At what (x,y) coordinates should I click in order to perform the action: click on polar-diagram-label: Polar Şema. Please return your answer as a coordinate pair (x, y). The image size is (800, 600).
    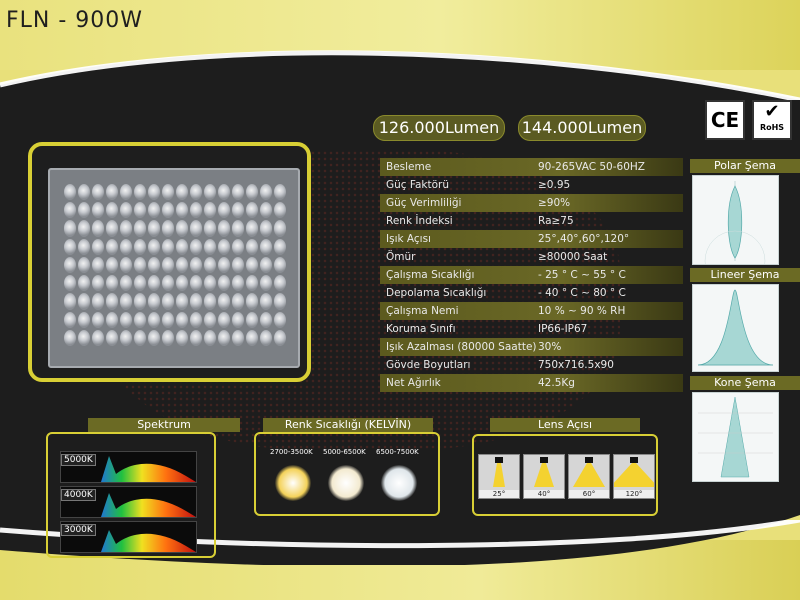
    Looking at the image, I should click on (745, 166).